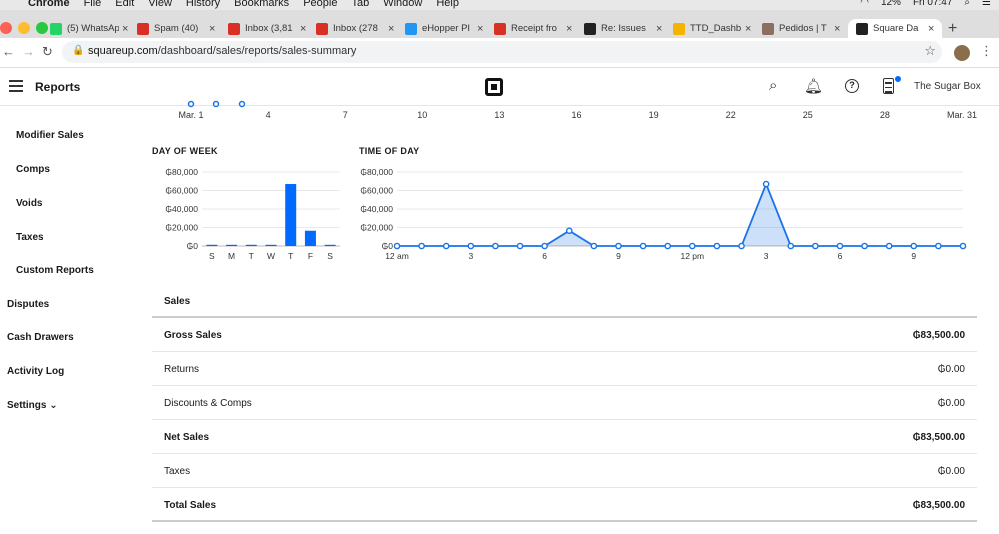 The height and width of the screenshot is (534, 999). Describe the element at coordinates (813, 86) in the screenshot. I see `notifications-bell-icon: 🔔︎` at that location.